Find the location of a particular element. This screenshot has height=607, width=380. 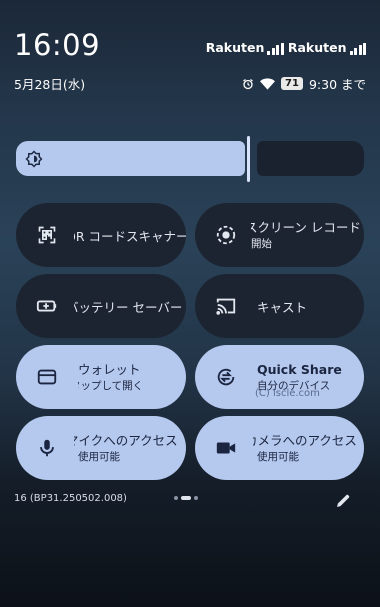

page-indicator is located at coordinates (186, 498).